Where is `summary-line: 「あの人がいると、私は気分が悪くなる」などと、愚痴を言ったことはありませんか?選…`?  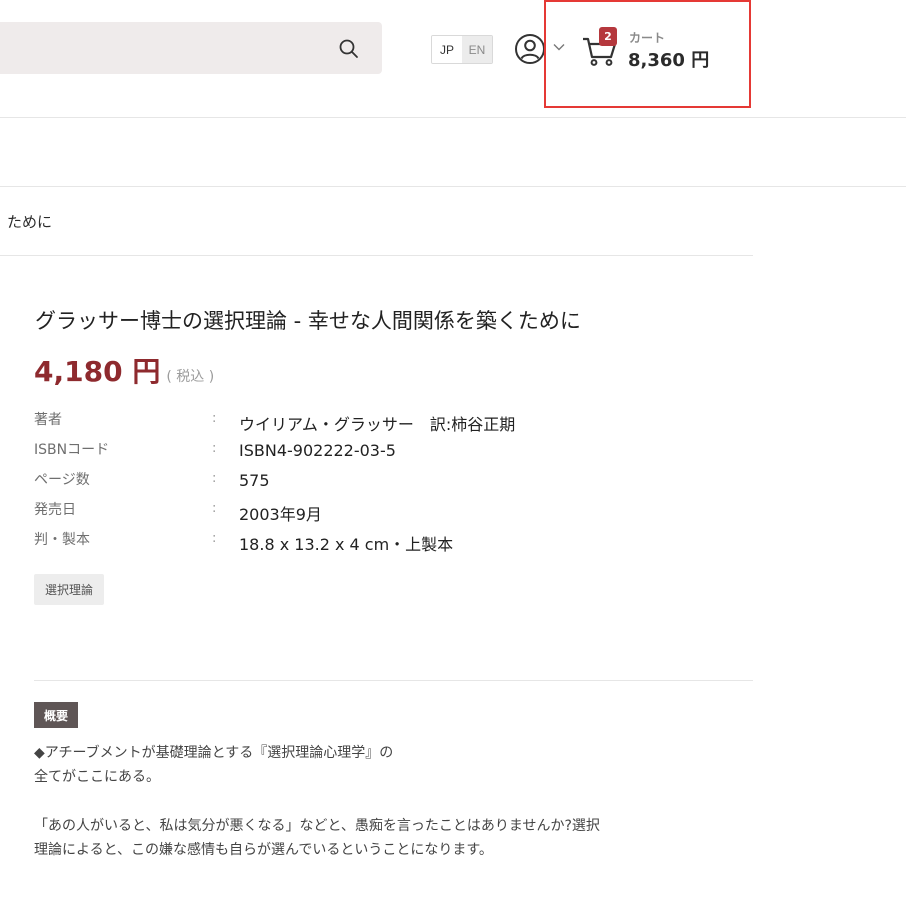 summary-line: 「あの人がいると、私は気分が悪くなる」などと、愚痴を言ったことはありませんか?選… is located at coordinates (317, 826).